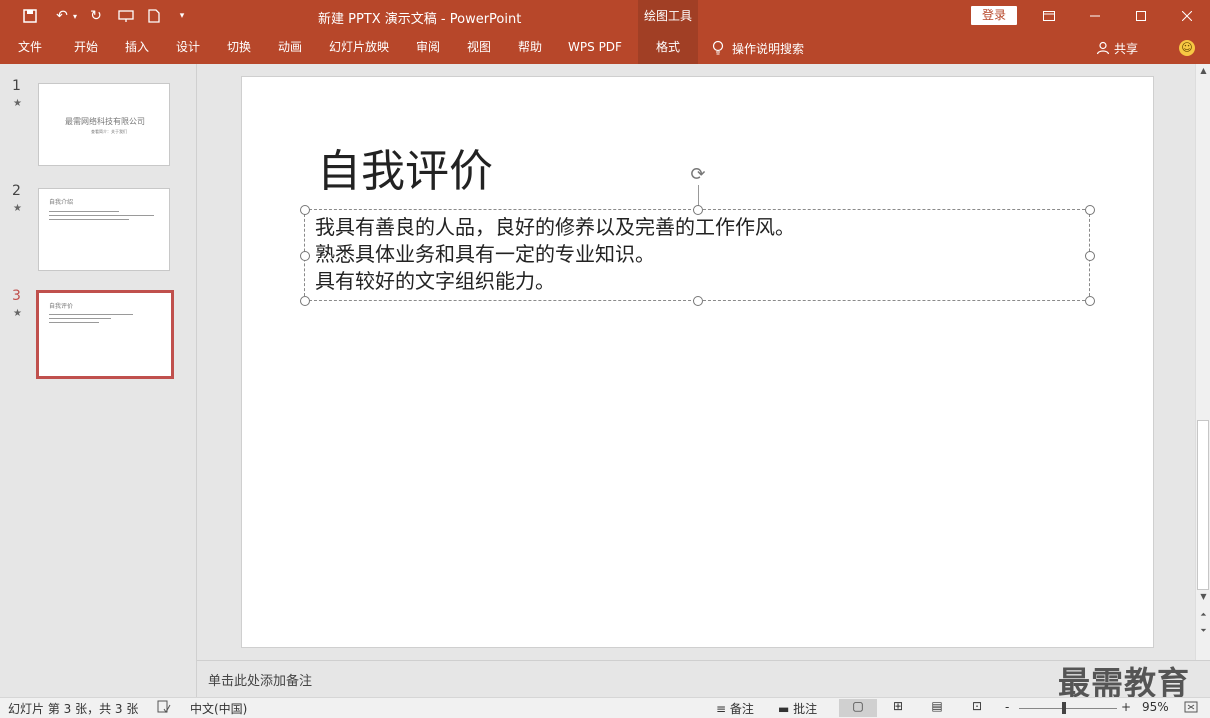 Image resolution: width=1210 pixels, height=718 pixels. What do you see at coordinates (1090, 256) in the screenshot?
I see `resize-handle-right` at bounding box center [1090, 256].